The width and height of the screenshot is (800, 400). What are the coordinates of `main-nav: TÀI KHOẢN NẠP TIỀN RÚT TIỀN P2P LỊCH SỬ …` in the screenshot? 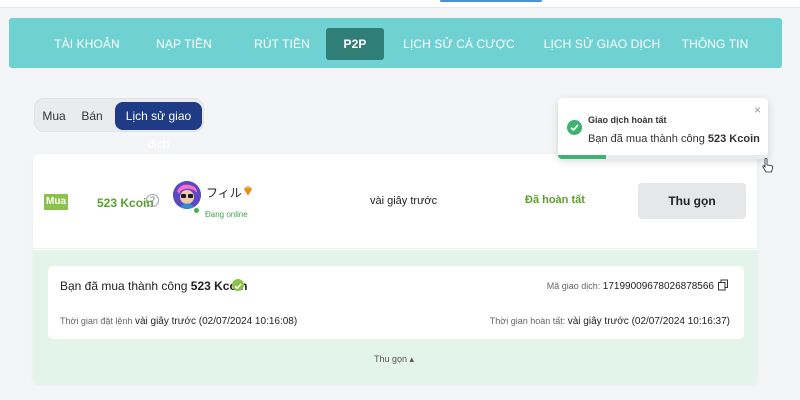 It's located at (395, 43).